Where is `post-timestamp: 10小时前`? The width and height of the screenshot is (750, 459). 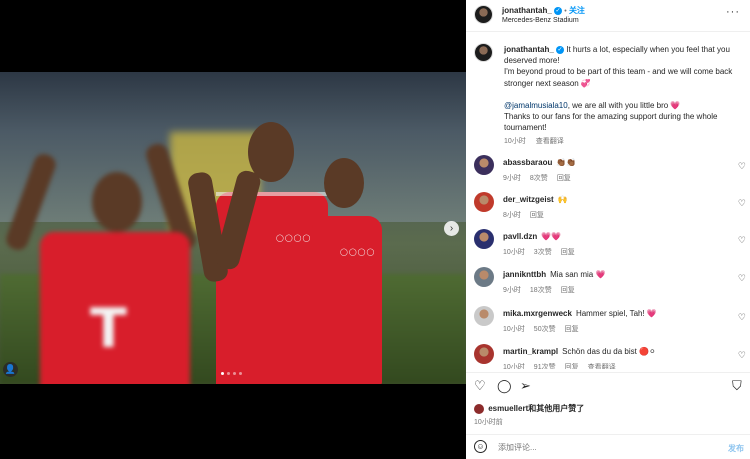 post-timestamp: 10小时前 is located at coordinates (488, 422).